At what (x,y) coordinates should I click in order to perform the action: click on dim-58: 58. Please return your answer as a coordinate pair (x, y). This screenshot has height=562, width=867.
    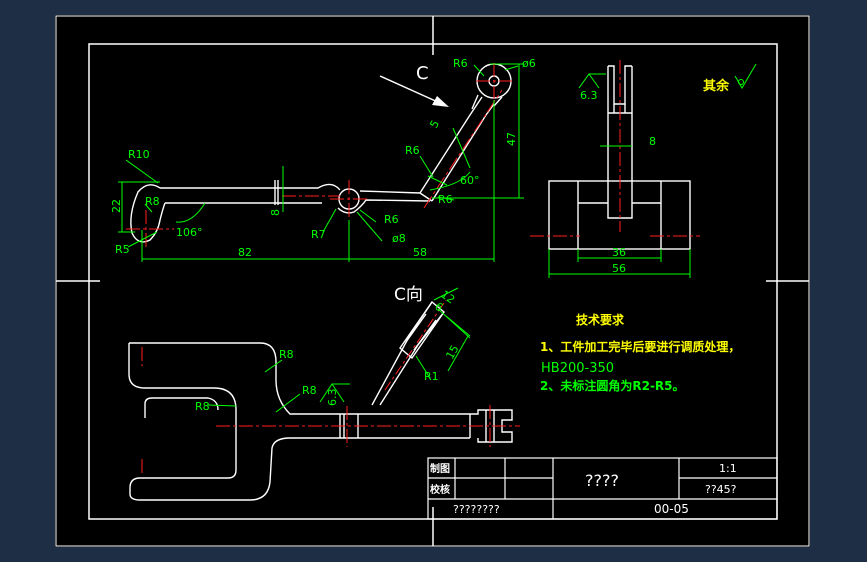
    Looking at the image, I should click on (420, 252).